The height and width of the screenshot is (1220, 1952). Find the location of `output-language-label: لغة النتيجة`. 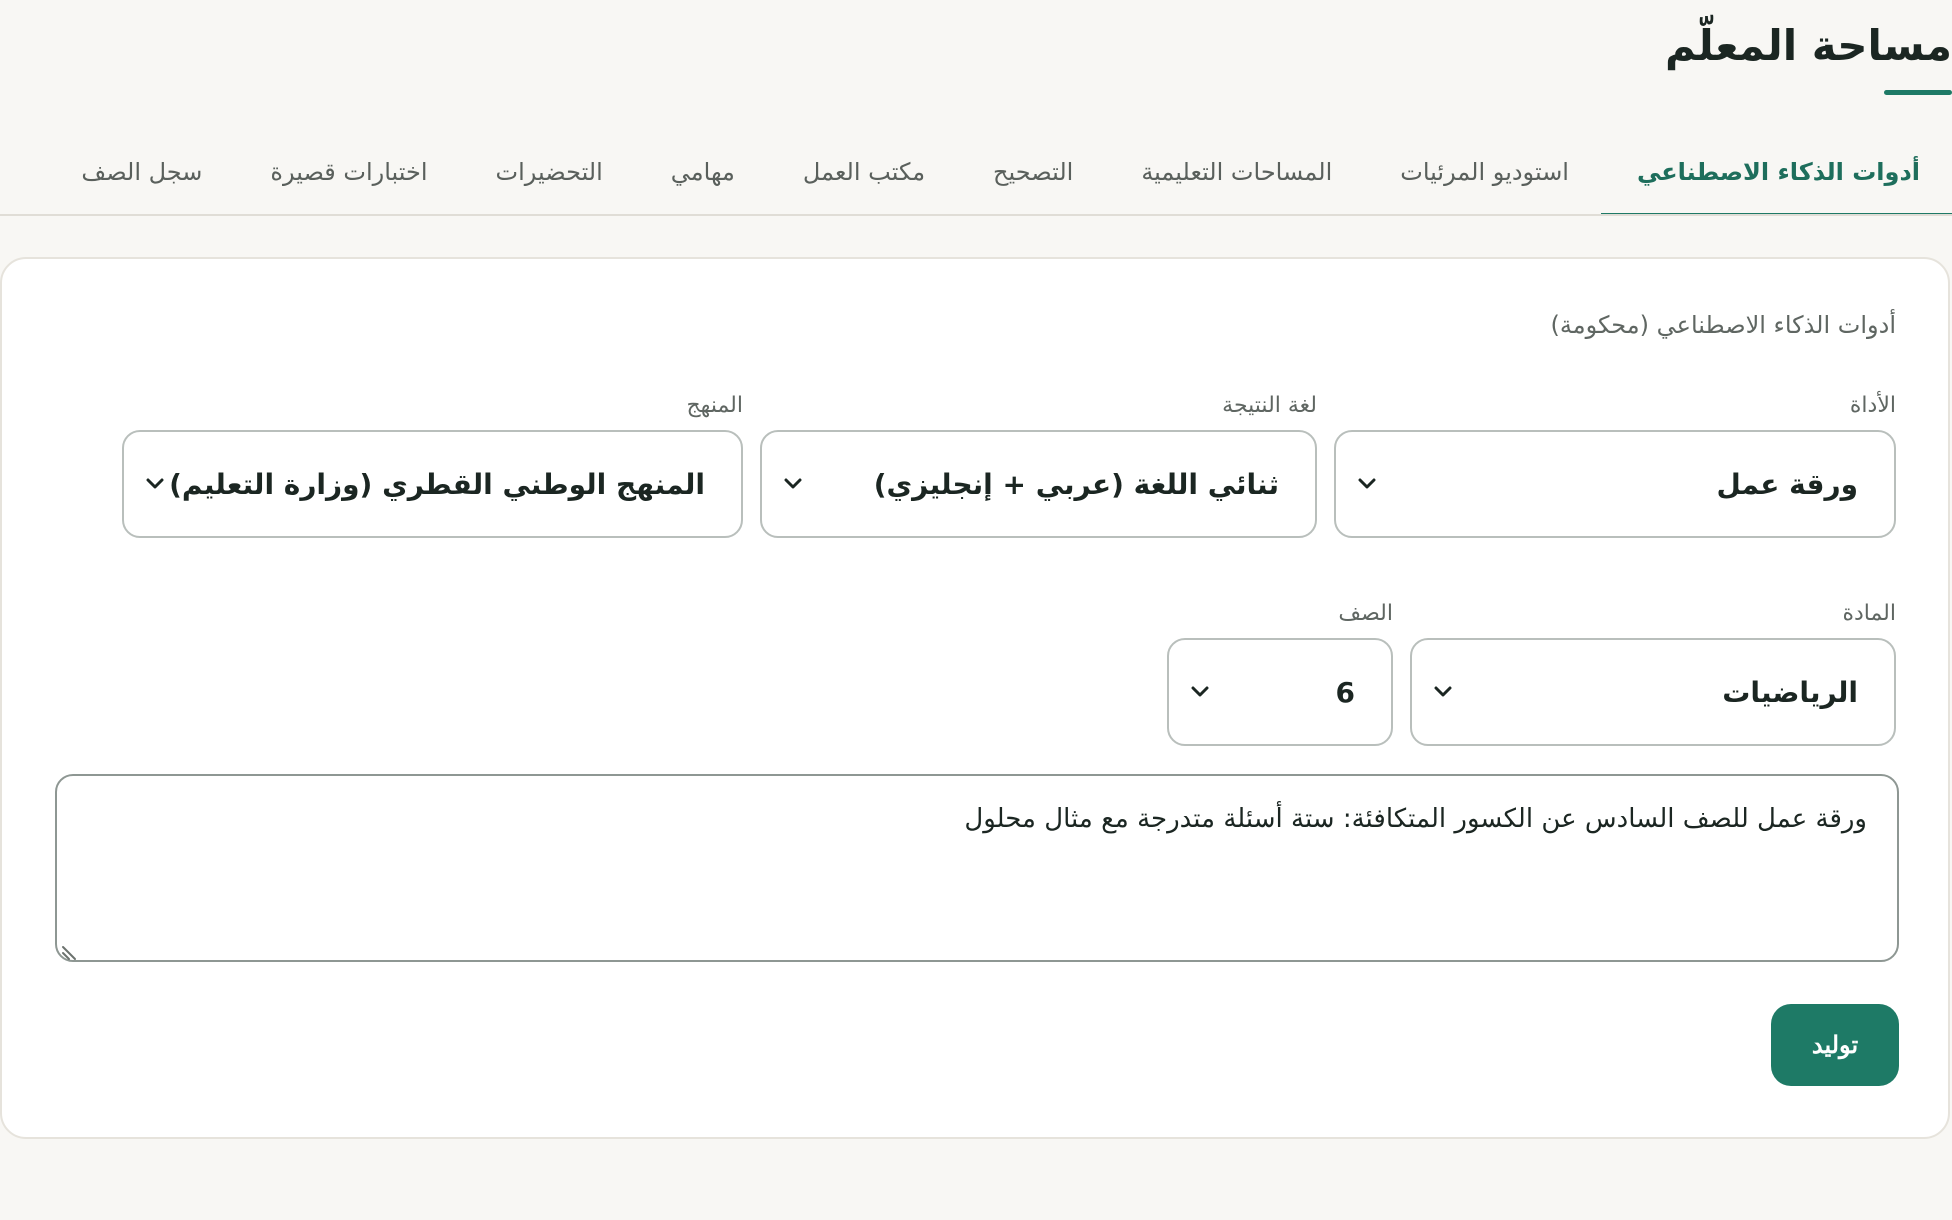

output-language-label: لغة النتيجة is located at coordinates (1269, 405).